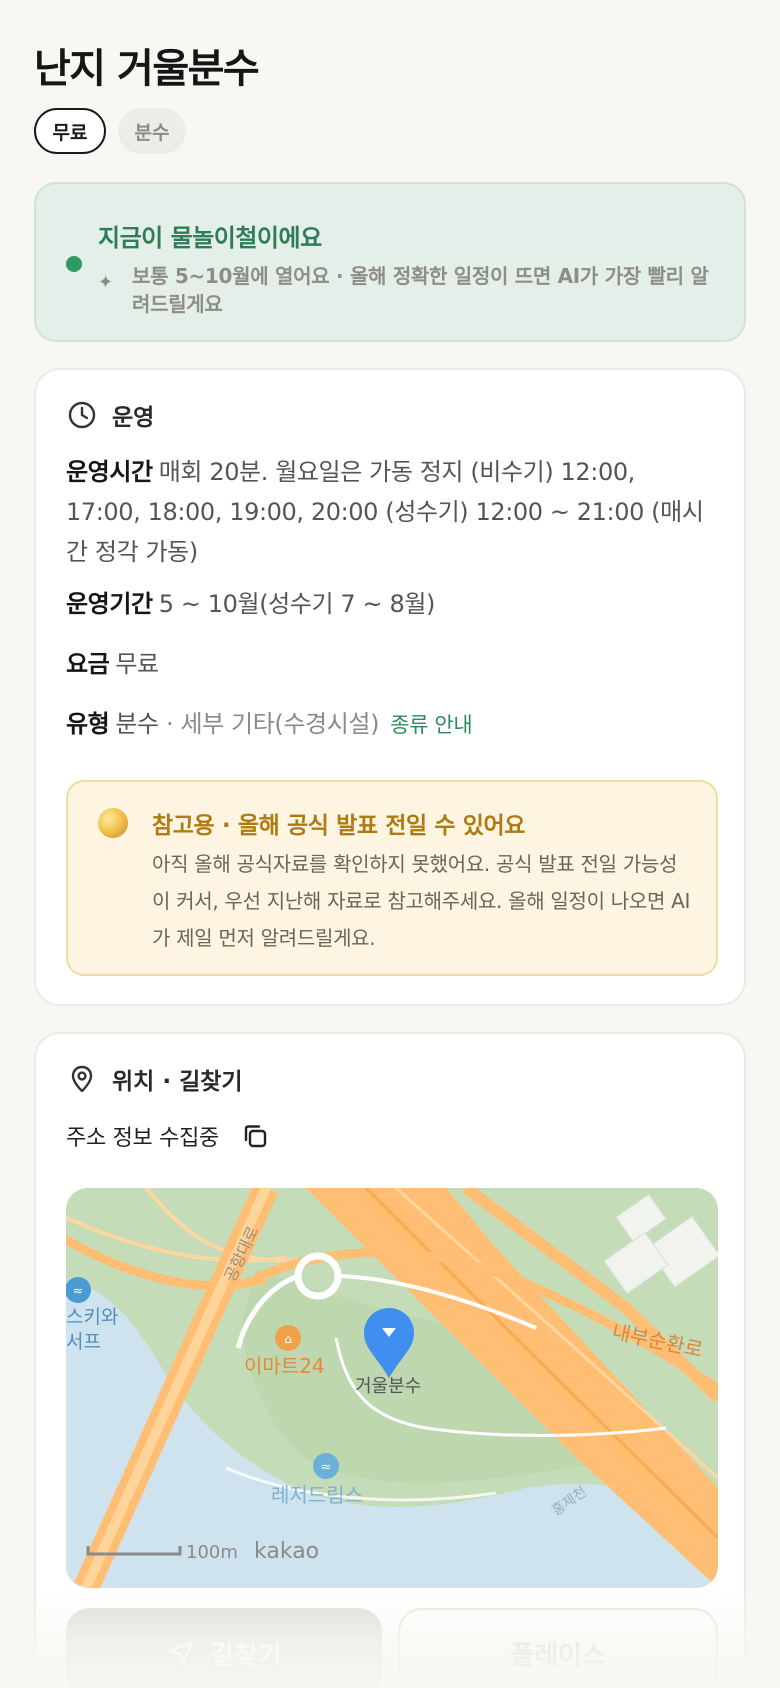  What do you see at coordinates (558, 1655) in the screenshot?
I see `place-button-label: 플레이스` at bounding box center [558, 1655].